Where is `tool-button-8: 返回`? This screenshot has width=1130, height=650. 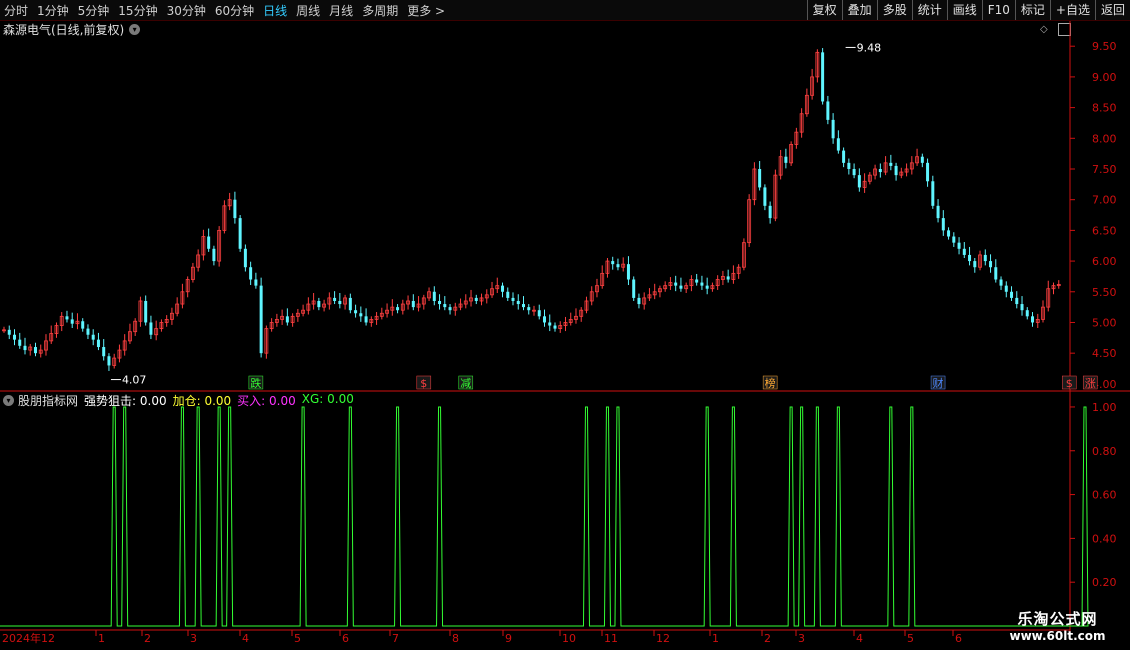
tool-button-8: 返回 is located at coordinates (1112, 10).